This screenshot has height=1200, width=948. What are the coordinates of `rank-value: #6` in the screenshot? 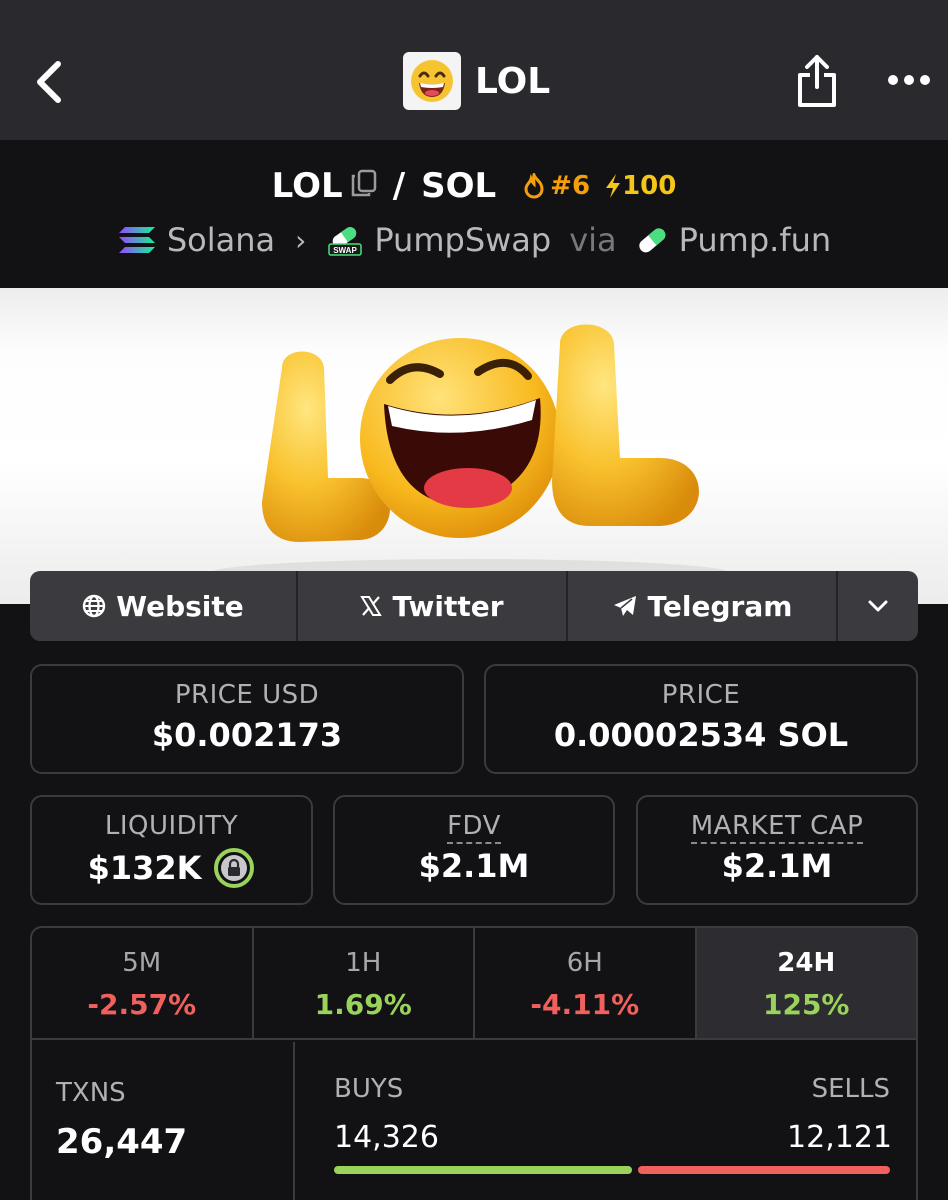 It's located at (570, 186).